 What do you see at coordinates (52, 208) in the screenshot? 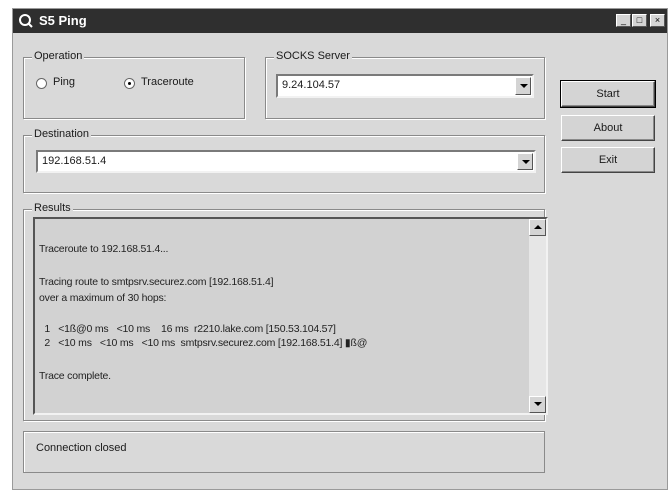
I see `results-legend: Results` at bounding box center [52, 208].